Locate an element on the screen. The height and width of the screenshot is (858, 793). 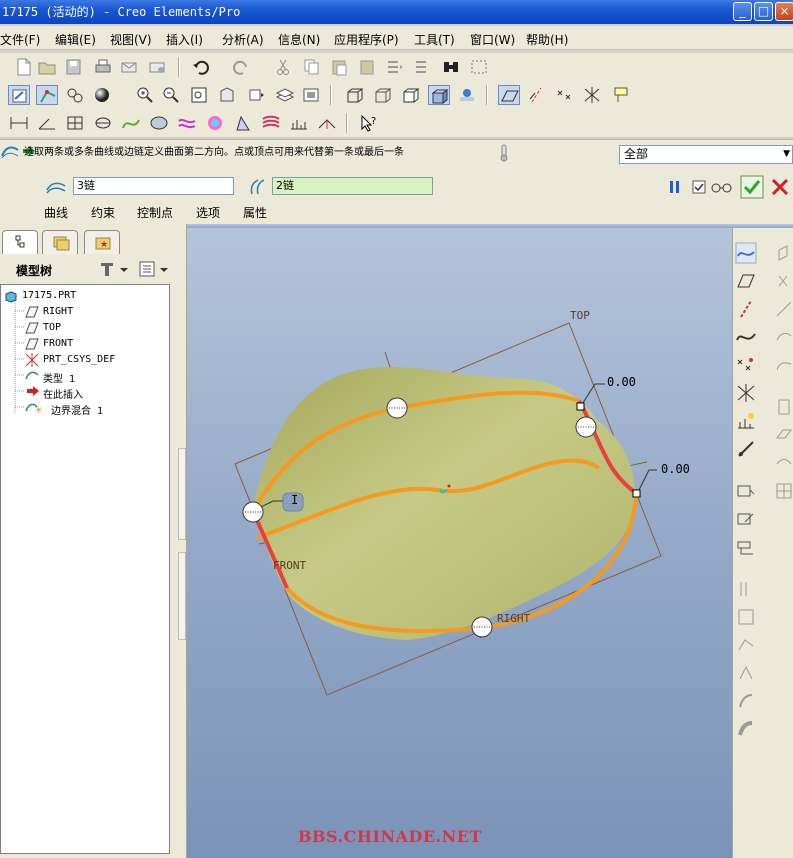
surface-tool-icon is located at coordinates (746, 491).